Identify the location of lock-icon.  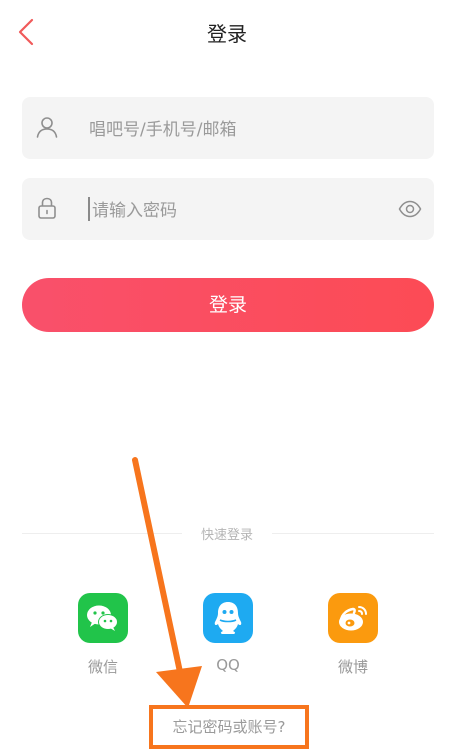
(47, 208).